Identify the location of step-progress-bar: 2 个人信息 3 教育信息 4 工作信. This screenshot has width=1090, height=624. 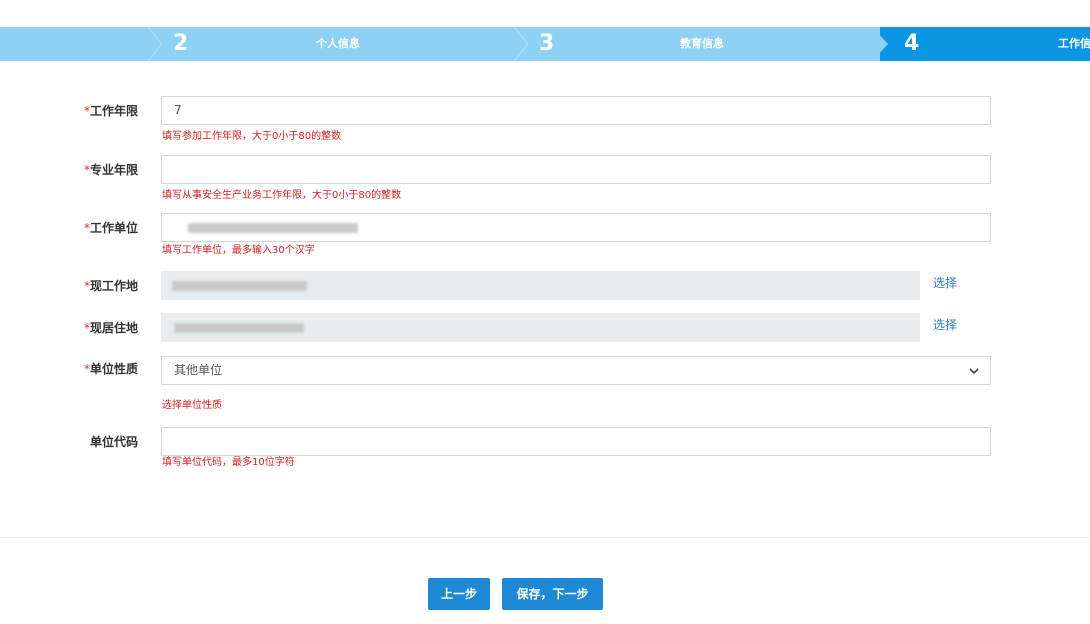
(545, 44).